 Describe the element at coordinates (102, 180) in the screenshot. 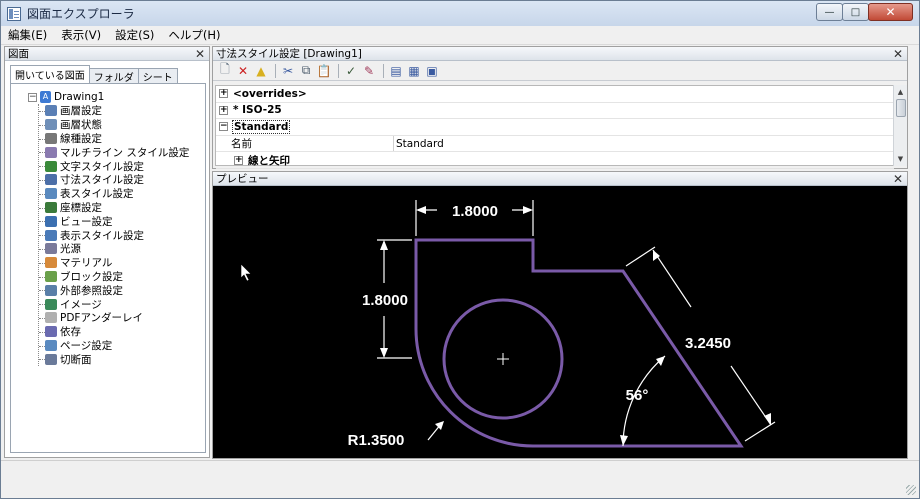

I see `tree-item-label: 寸法スタイル設定` at that location.